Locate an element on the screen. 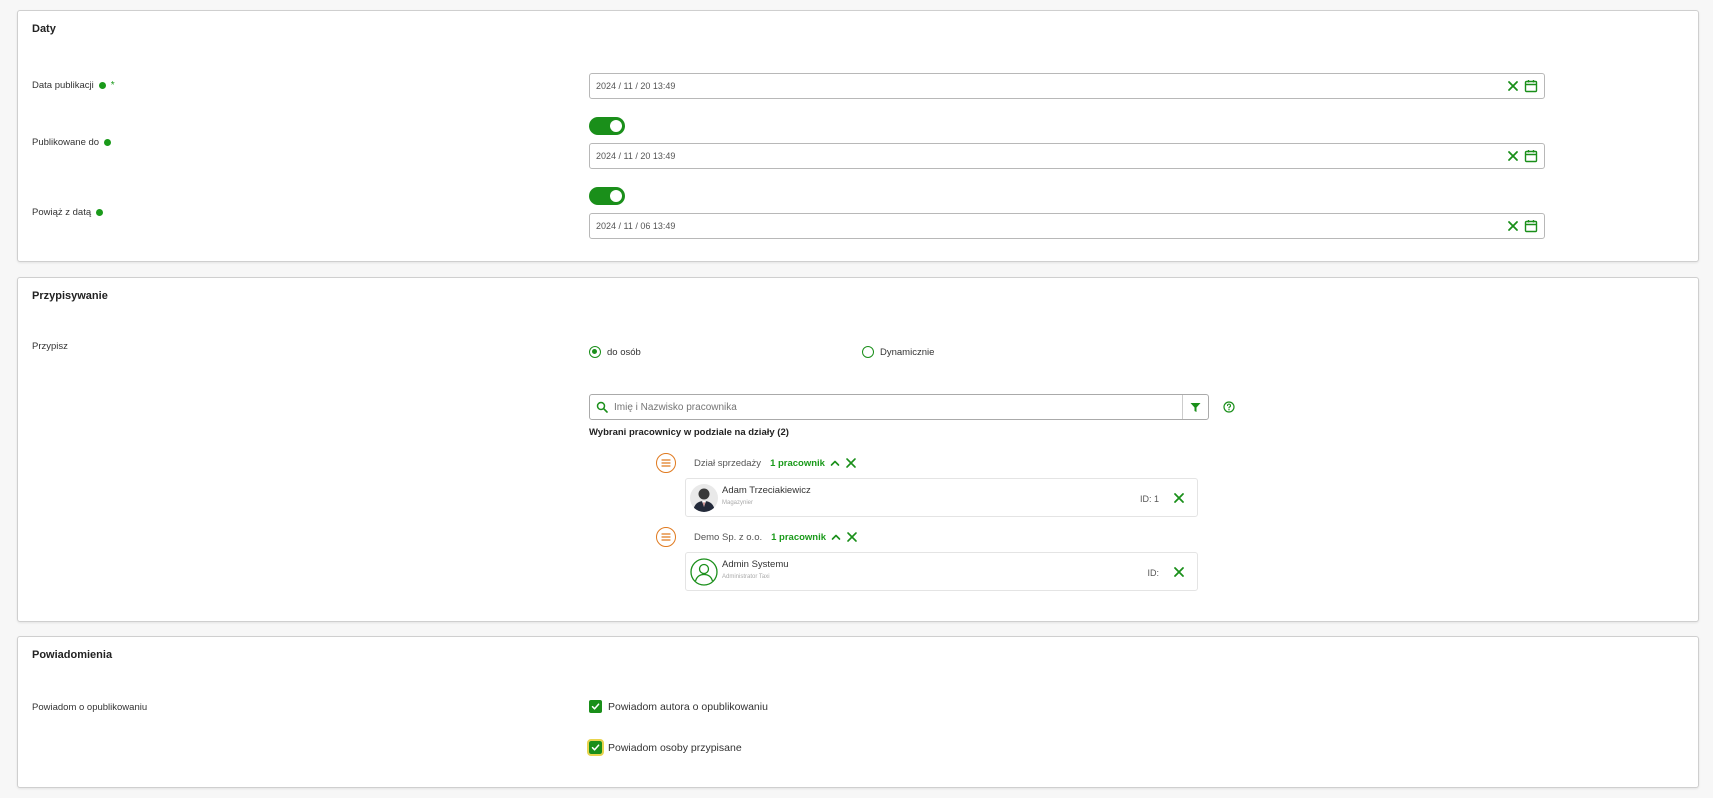  department-name: Demo Sp. z o.o. is located at coordinates (728, 537).